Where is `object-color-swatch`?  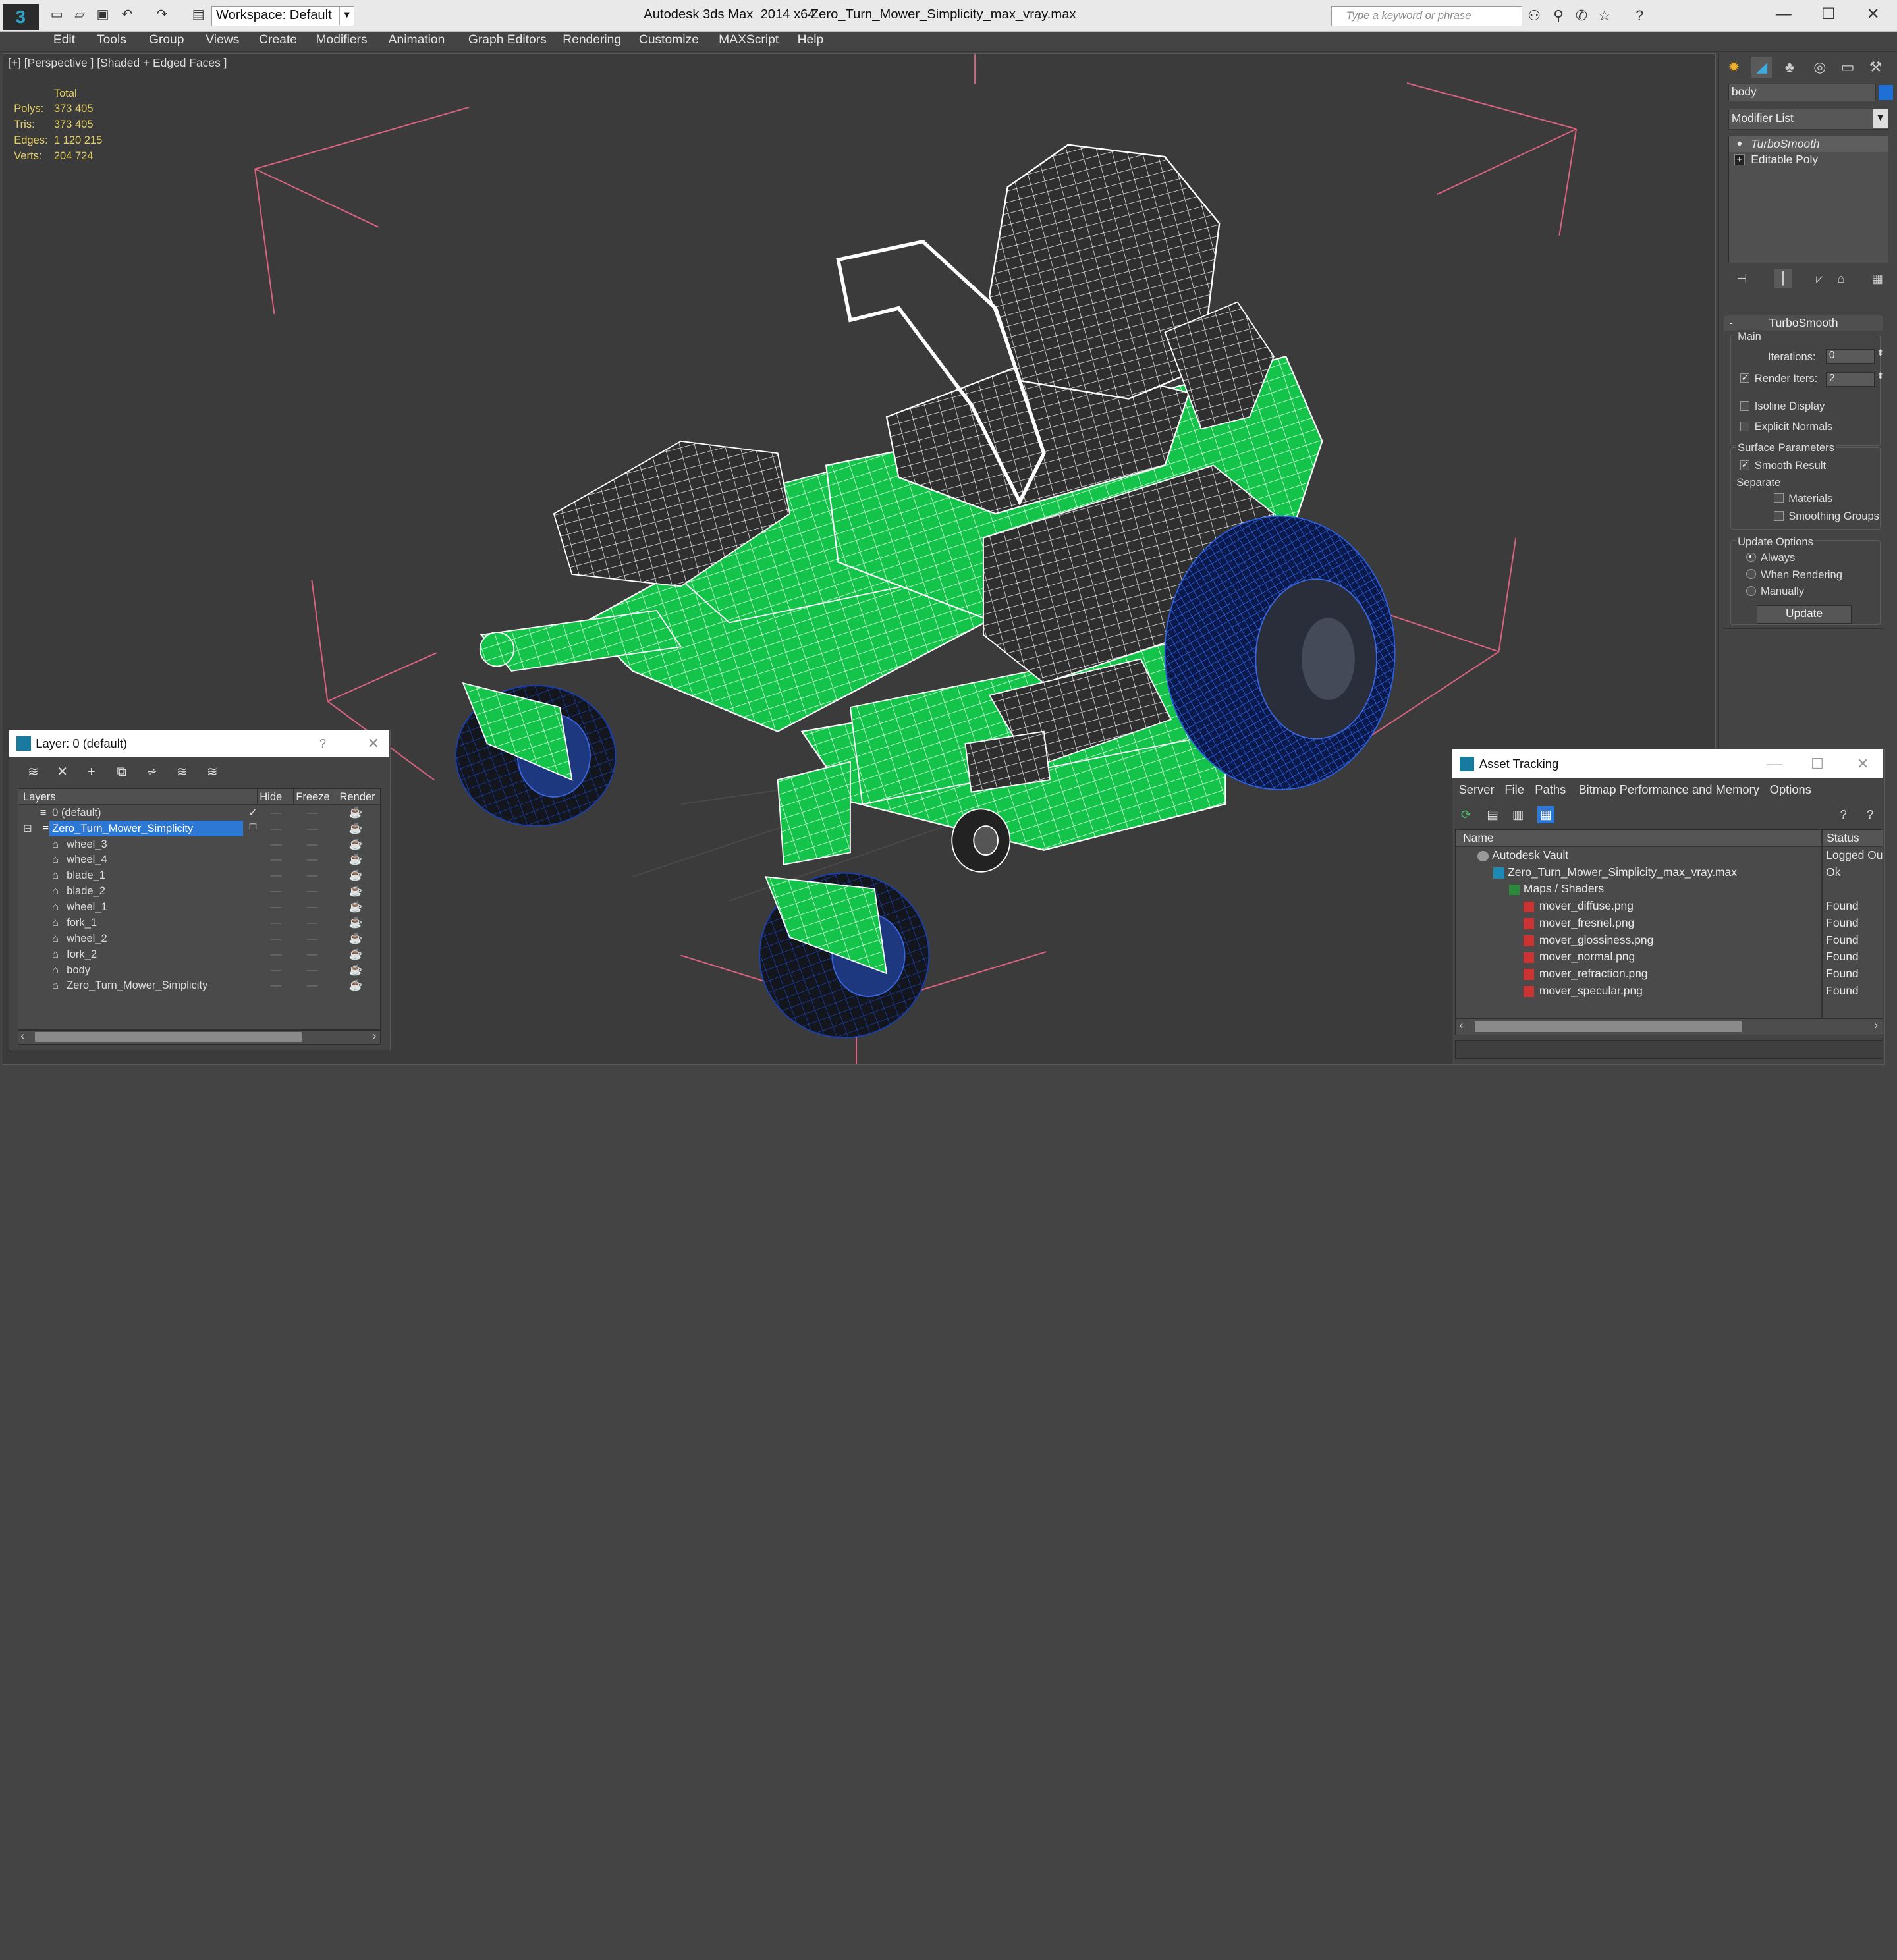
object-color-swatch is located at coordinates (1886, 92).